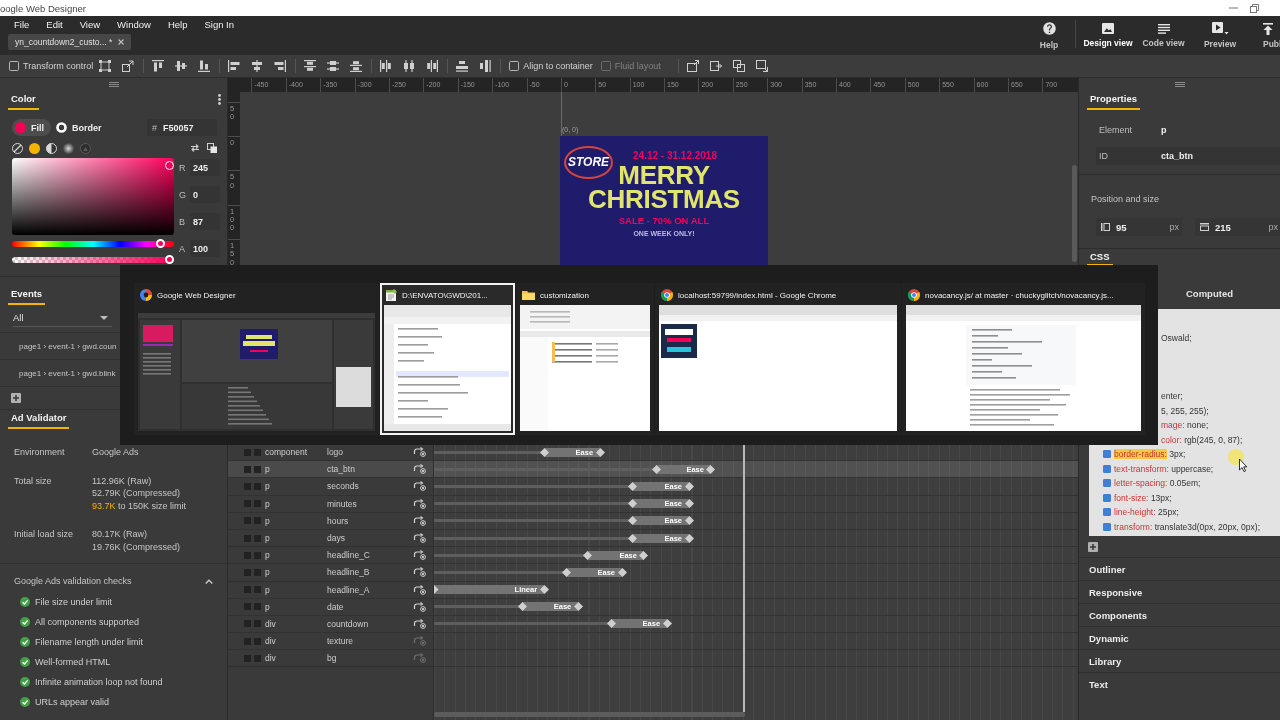 The height and width of the screenshot is (720, 1280). What do you see at coordinates (128, 66) in the screenshot?
I see `resize-icon` at bounding box center [128, 66].